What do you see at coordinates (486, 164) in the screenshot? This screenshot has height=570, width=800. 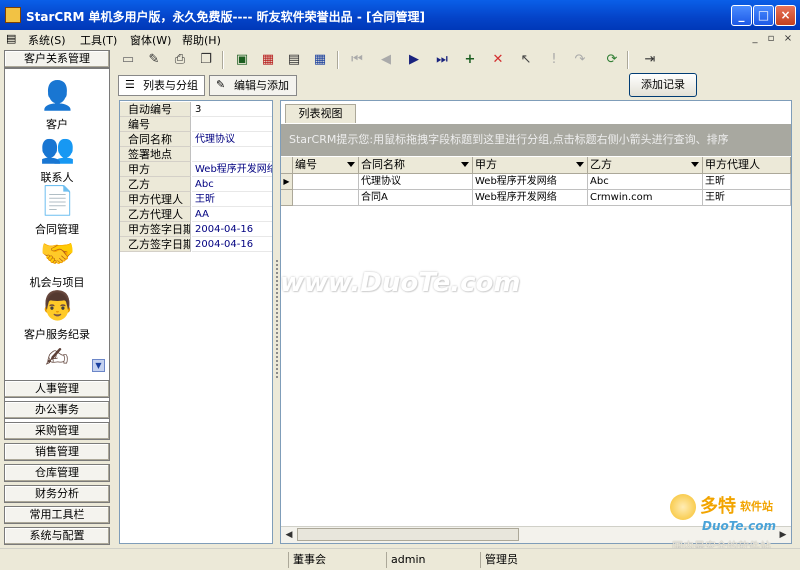 I see `column-label: 甲方` at bounding box center [486, 164].